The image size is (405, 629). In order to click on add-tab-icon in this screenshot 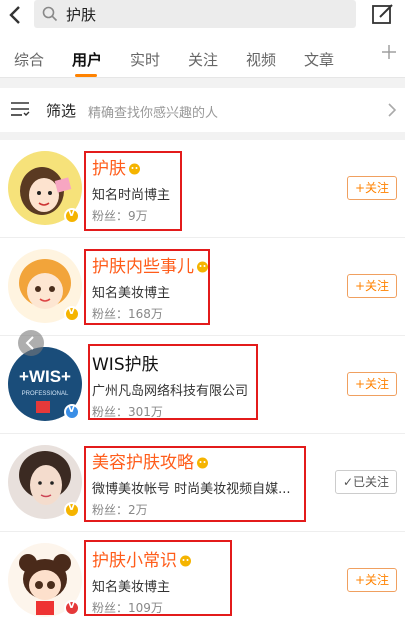, I will do `click(389, 52)`.